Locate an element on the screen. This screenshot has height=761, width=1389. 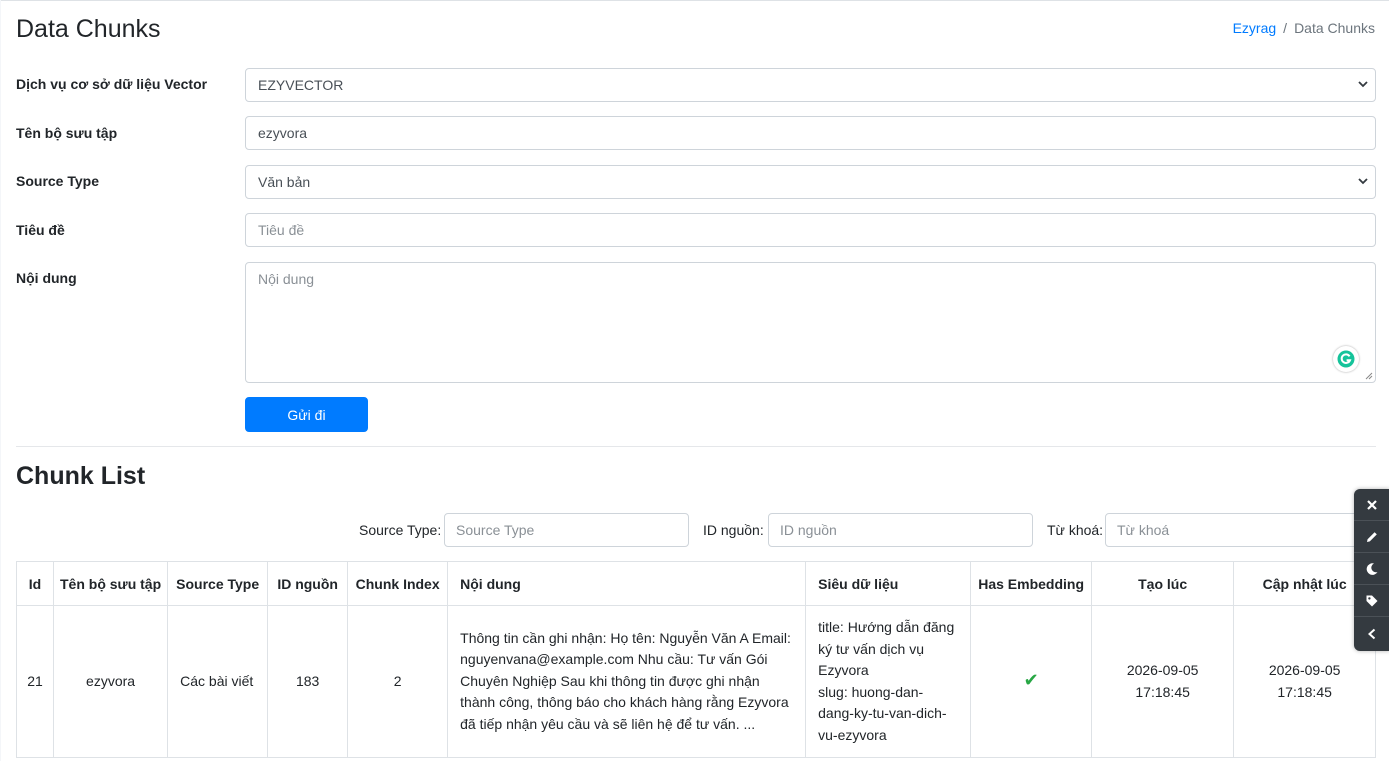
column-header-created-at: Tạo lúc is located at coordinates (1163, 583).